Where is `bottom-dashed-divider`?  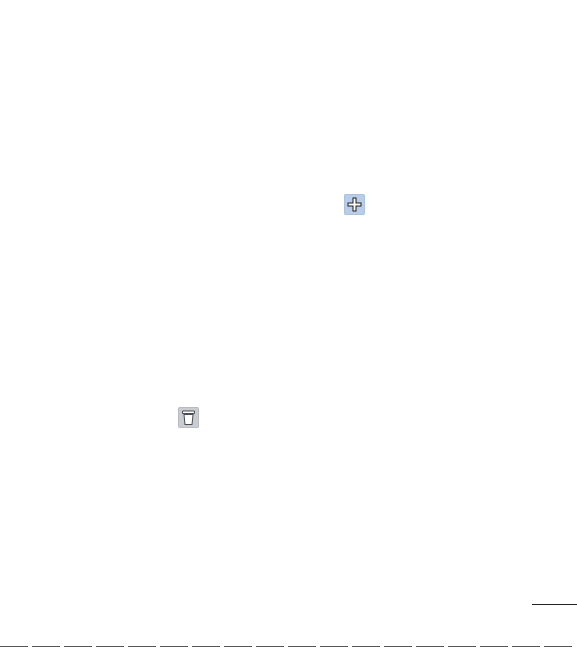
bottom-dashed-divider is located at coordinates (288, 646).